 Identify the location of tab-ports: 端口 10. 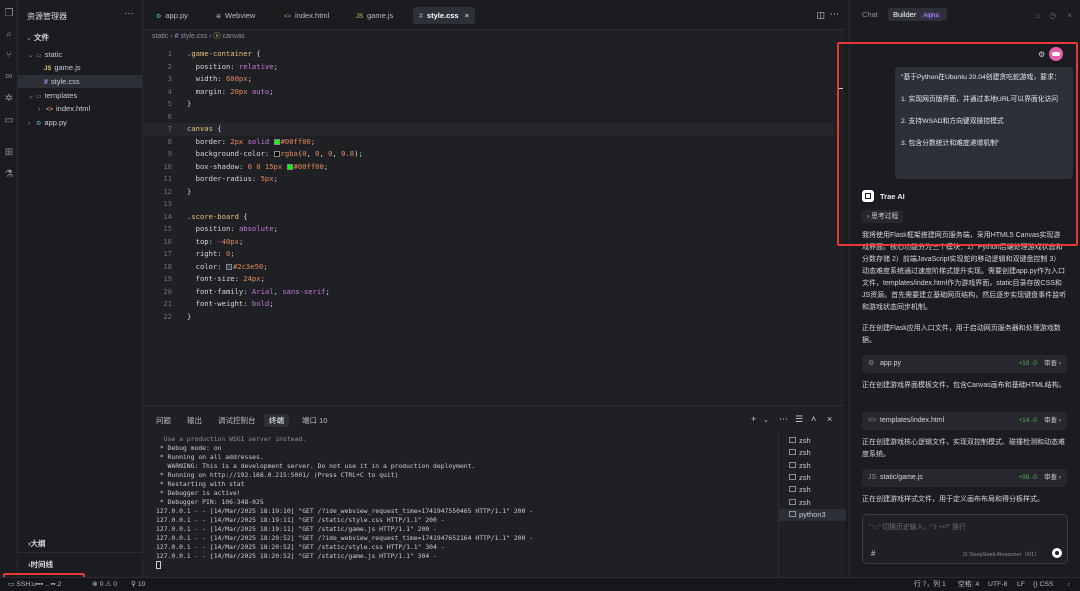
(314, 420).